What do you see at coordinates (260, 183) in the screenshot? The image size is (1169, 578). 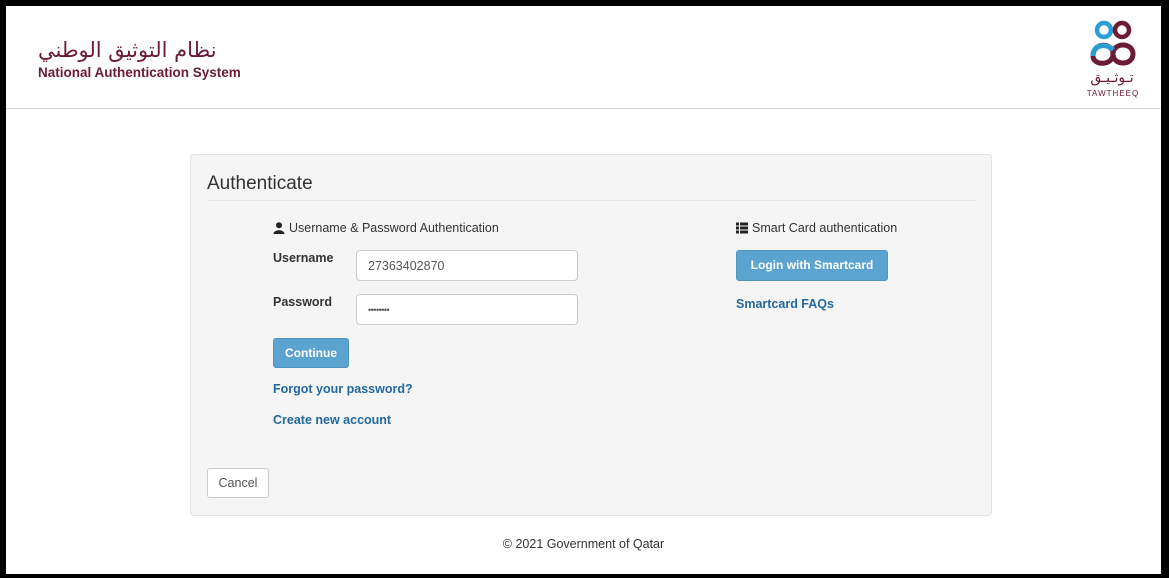 I see `panel-title: Authenticate` at bounding box center [260, 183].